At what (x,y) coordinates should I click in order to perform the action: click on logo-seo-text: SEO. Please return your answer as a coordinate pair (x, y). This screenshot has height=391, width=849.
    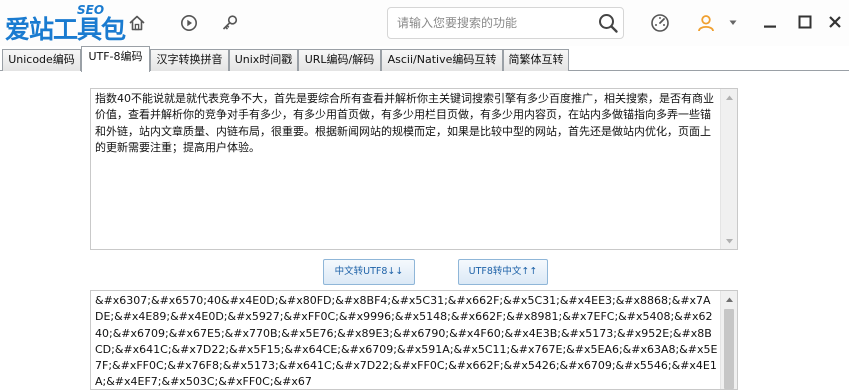
    Looking at the image, I should click on (91, 10).